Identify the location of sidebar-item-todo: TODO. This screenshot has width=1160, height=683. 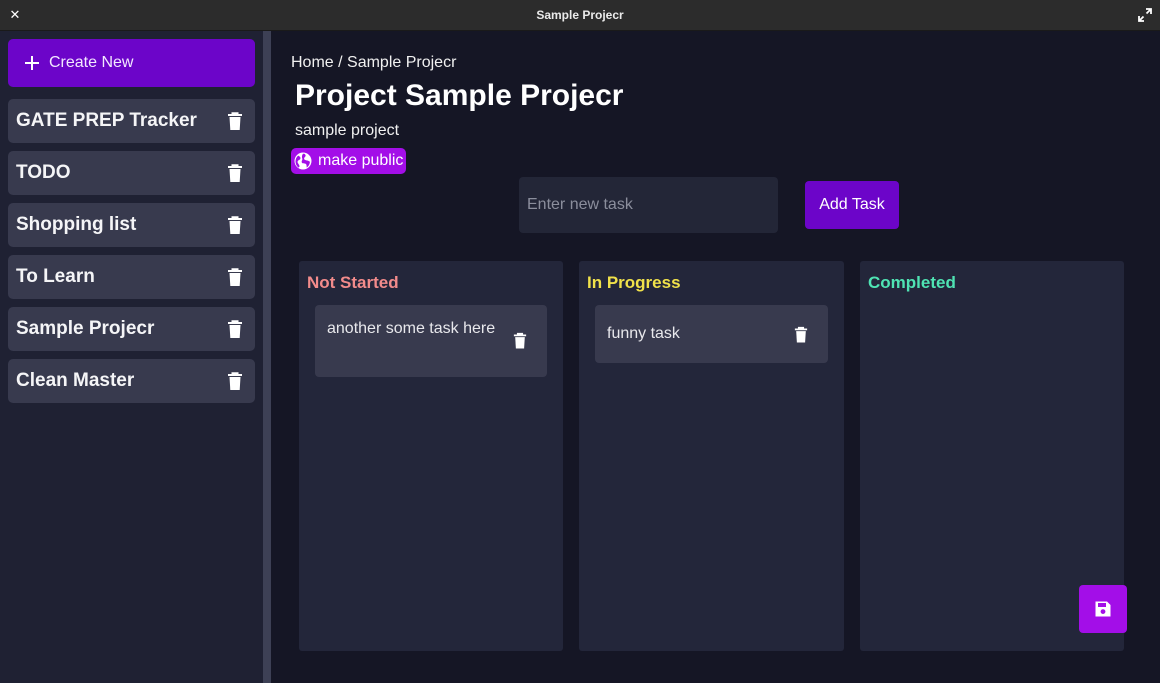
(131, 173).